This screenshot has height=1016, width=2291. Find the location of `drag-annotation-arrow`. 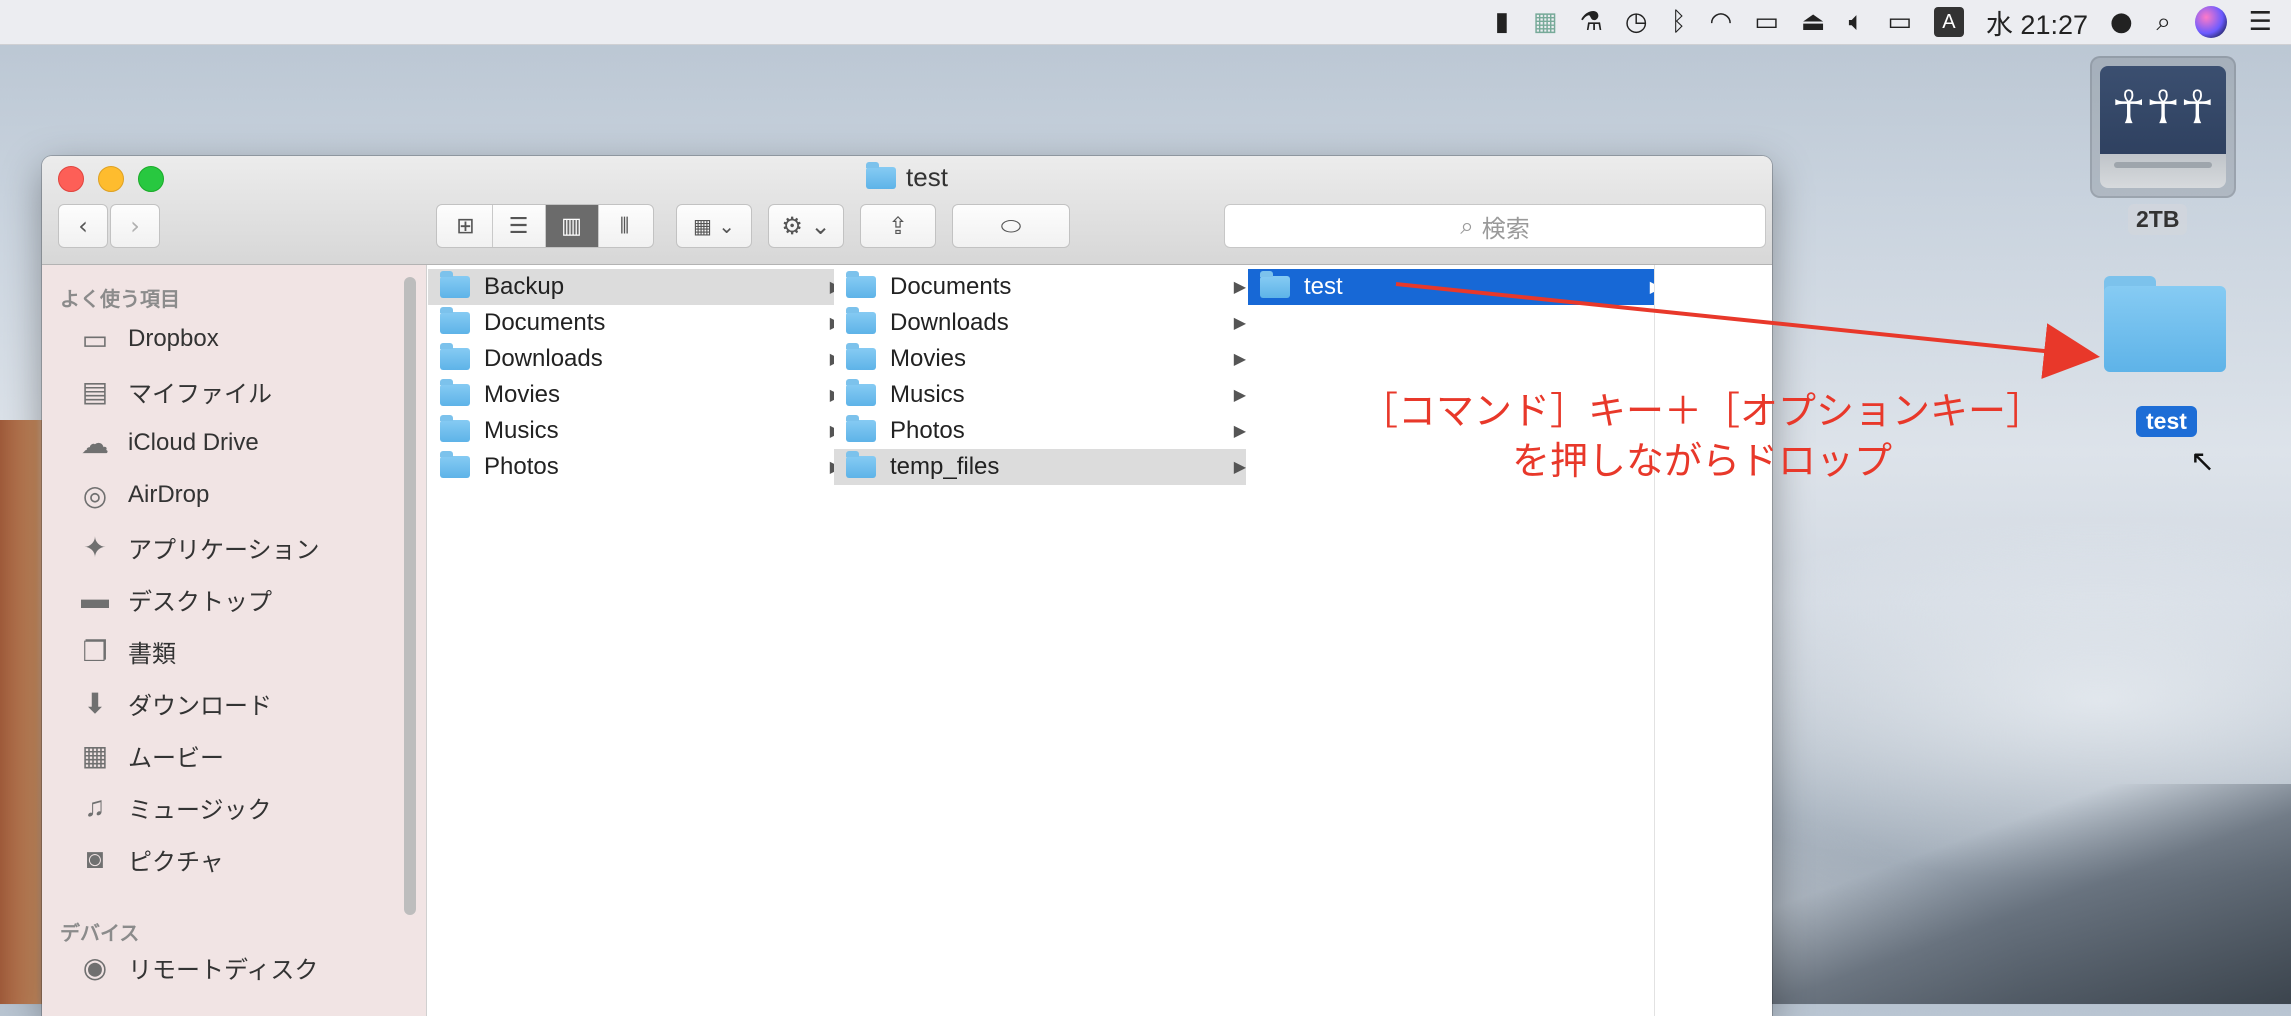

drag-annotation-arrow is located at coordinates (1747, 330).